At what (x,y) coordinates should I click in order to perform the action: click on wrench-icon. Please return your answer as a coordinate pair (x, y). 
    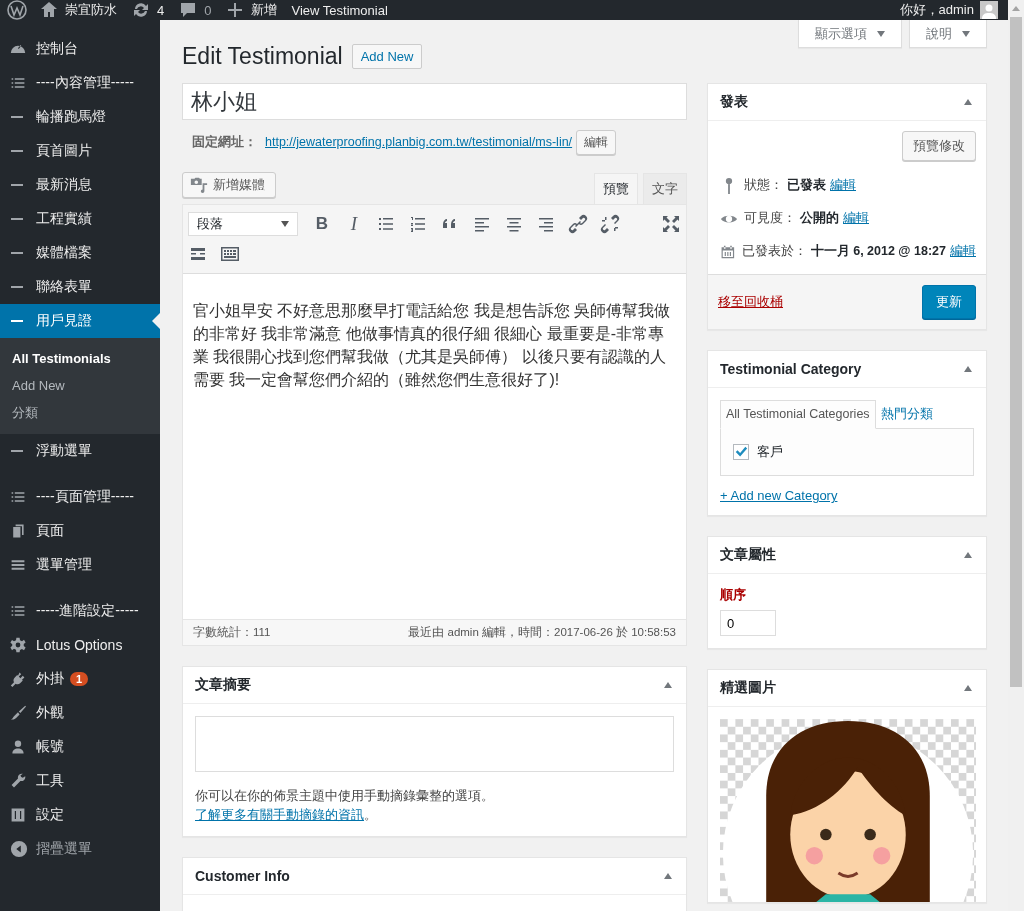
    Looking at the image, I should click on (18, 781).